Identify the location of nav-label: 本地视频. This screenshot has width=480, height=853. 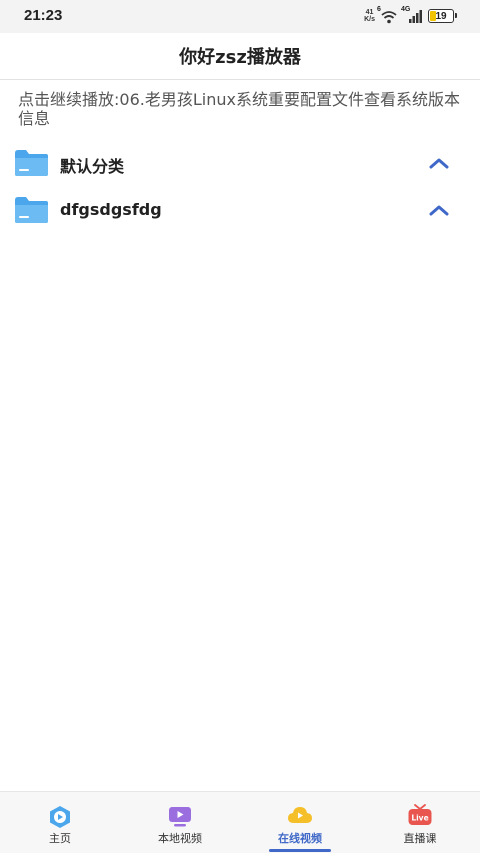
(180, 838).